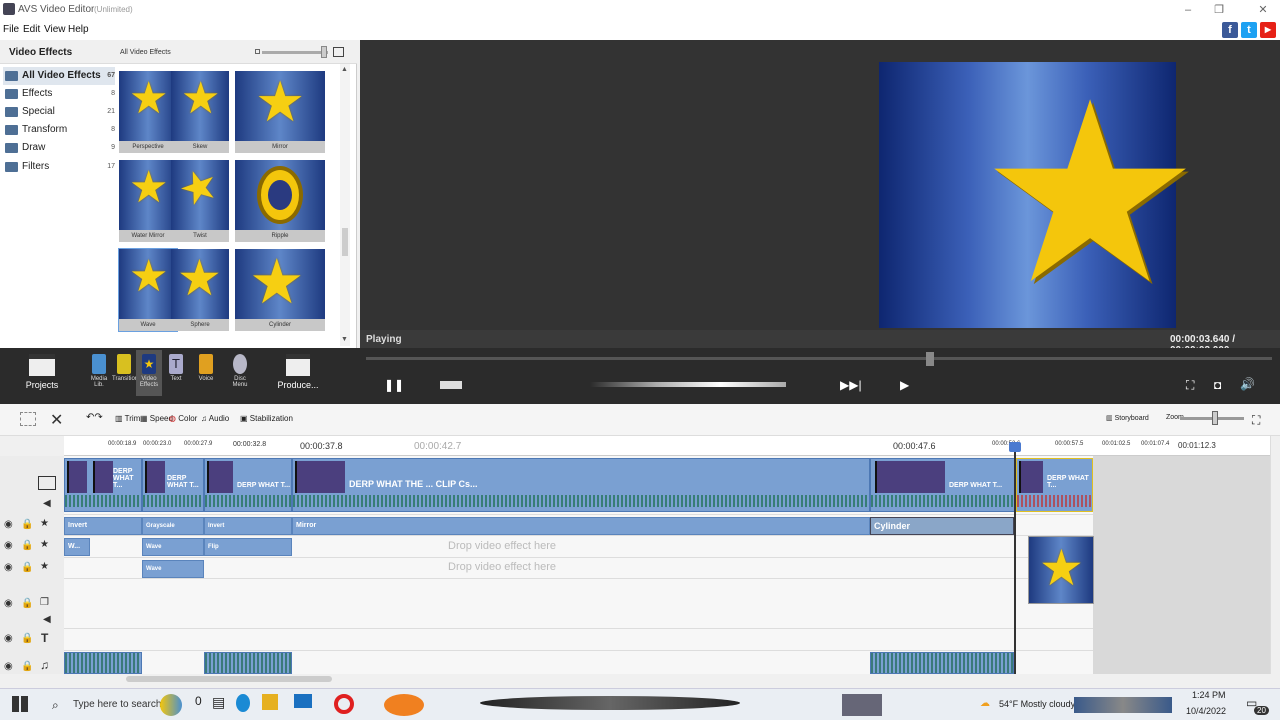 The width and height of the screenshot is (1280, 720). Describe the element at coordinates (200, 112) in the screenshot. I see `effect-thumb-skew: ★ Skew` at that location.